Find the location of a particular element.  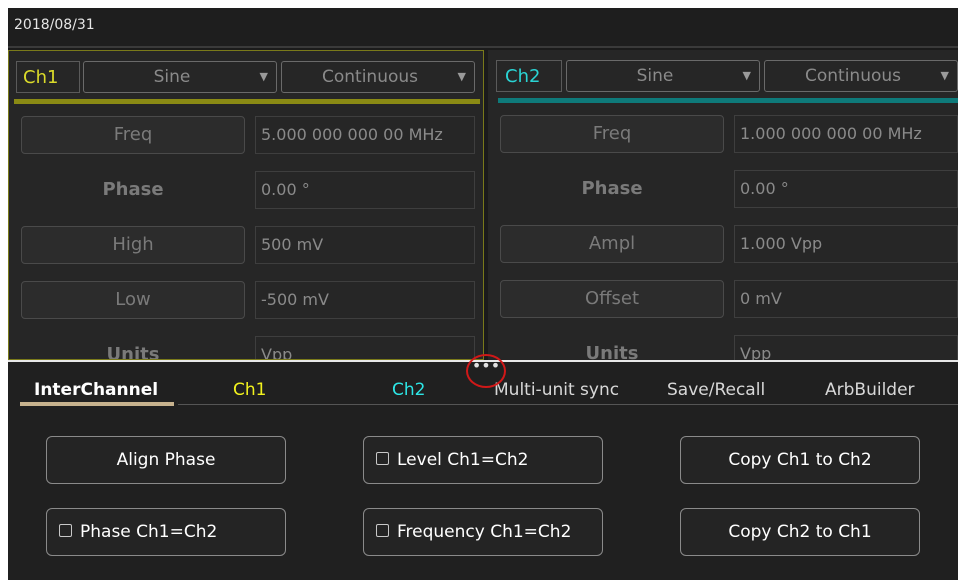

ch2-label: Ch2 is located at coordinates (529, 76).